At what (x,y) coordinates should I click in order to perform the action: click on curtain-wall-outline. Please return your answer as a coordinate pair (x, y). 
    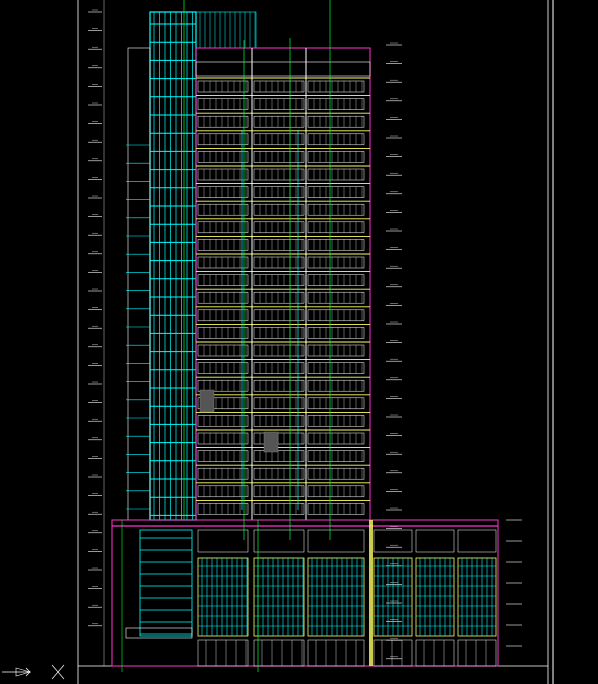
    Looking at the image, I should click on (173, 266).